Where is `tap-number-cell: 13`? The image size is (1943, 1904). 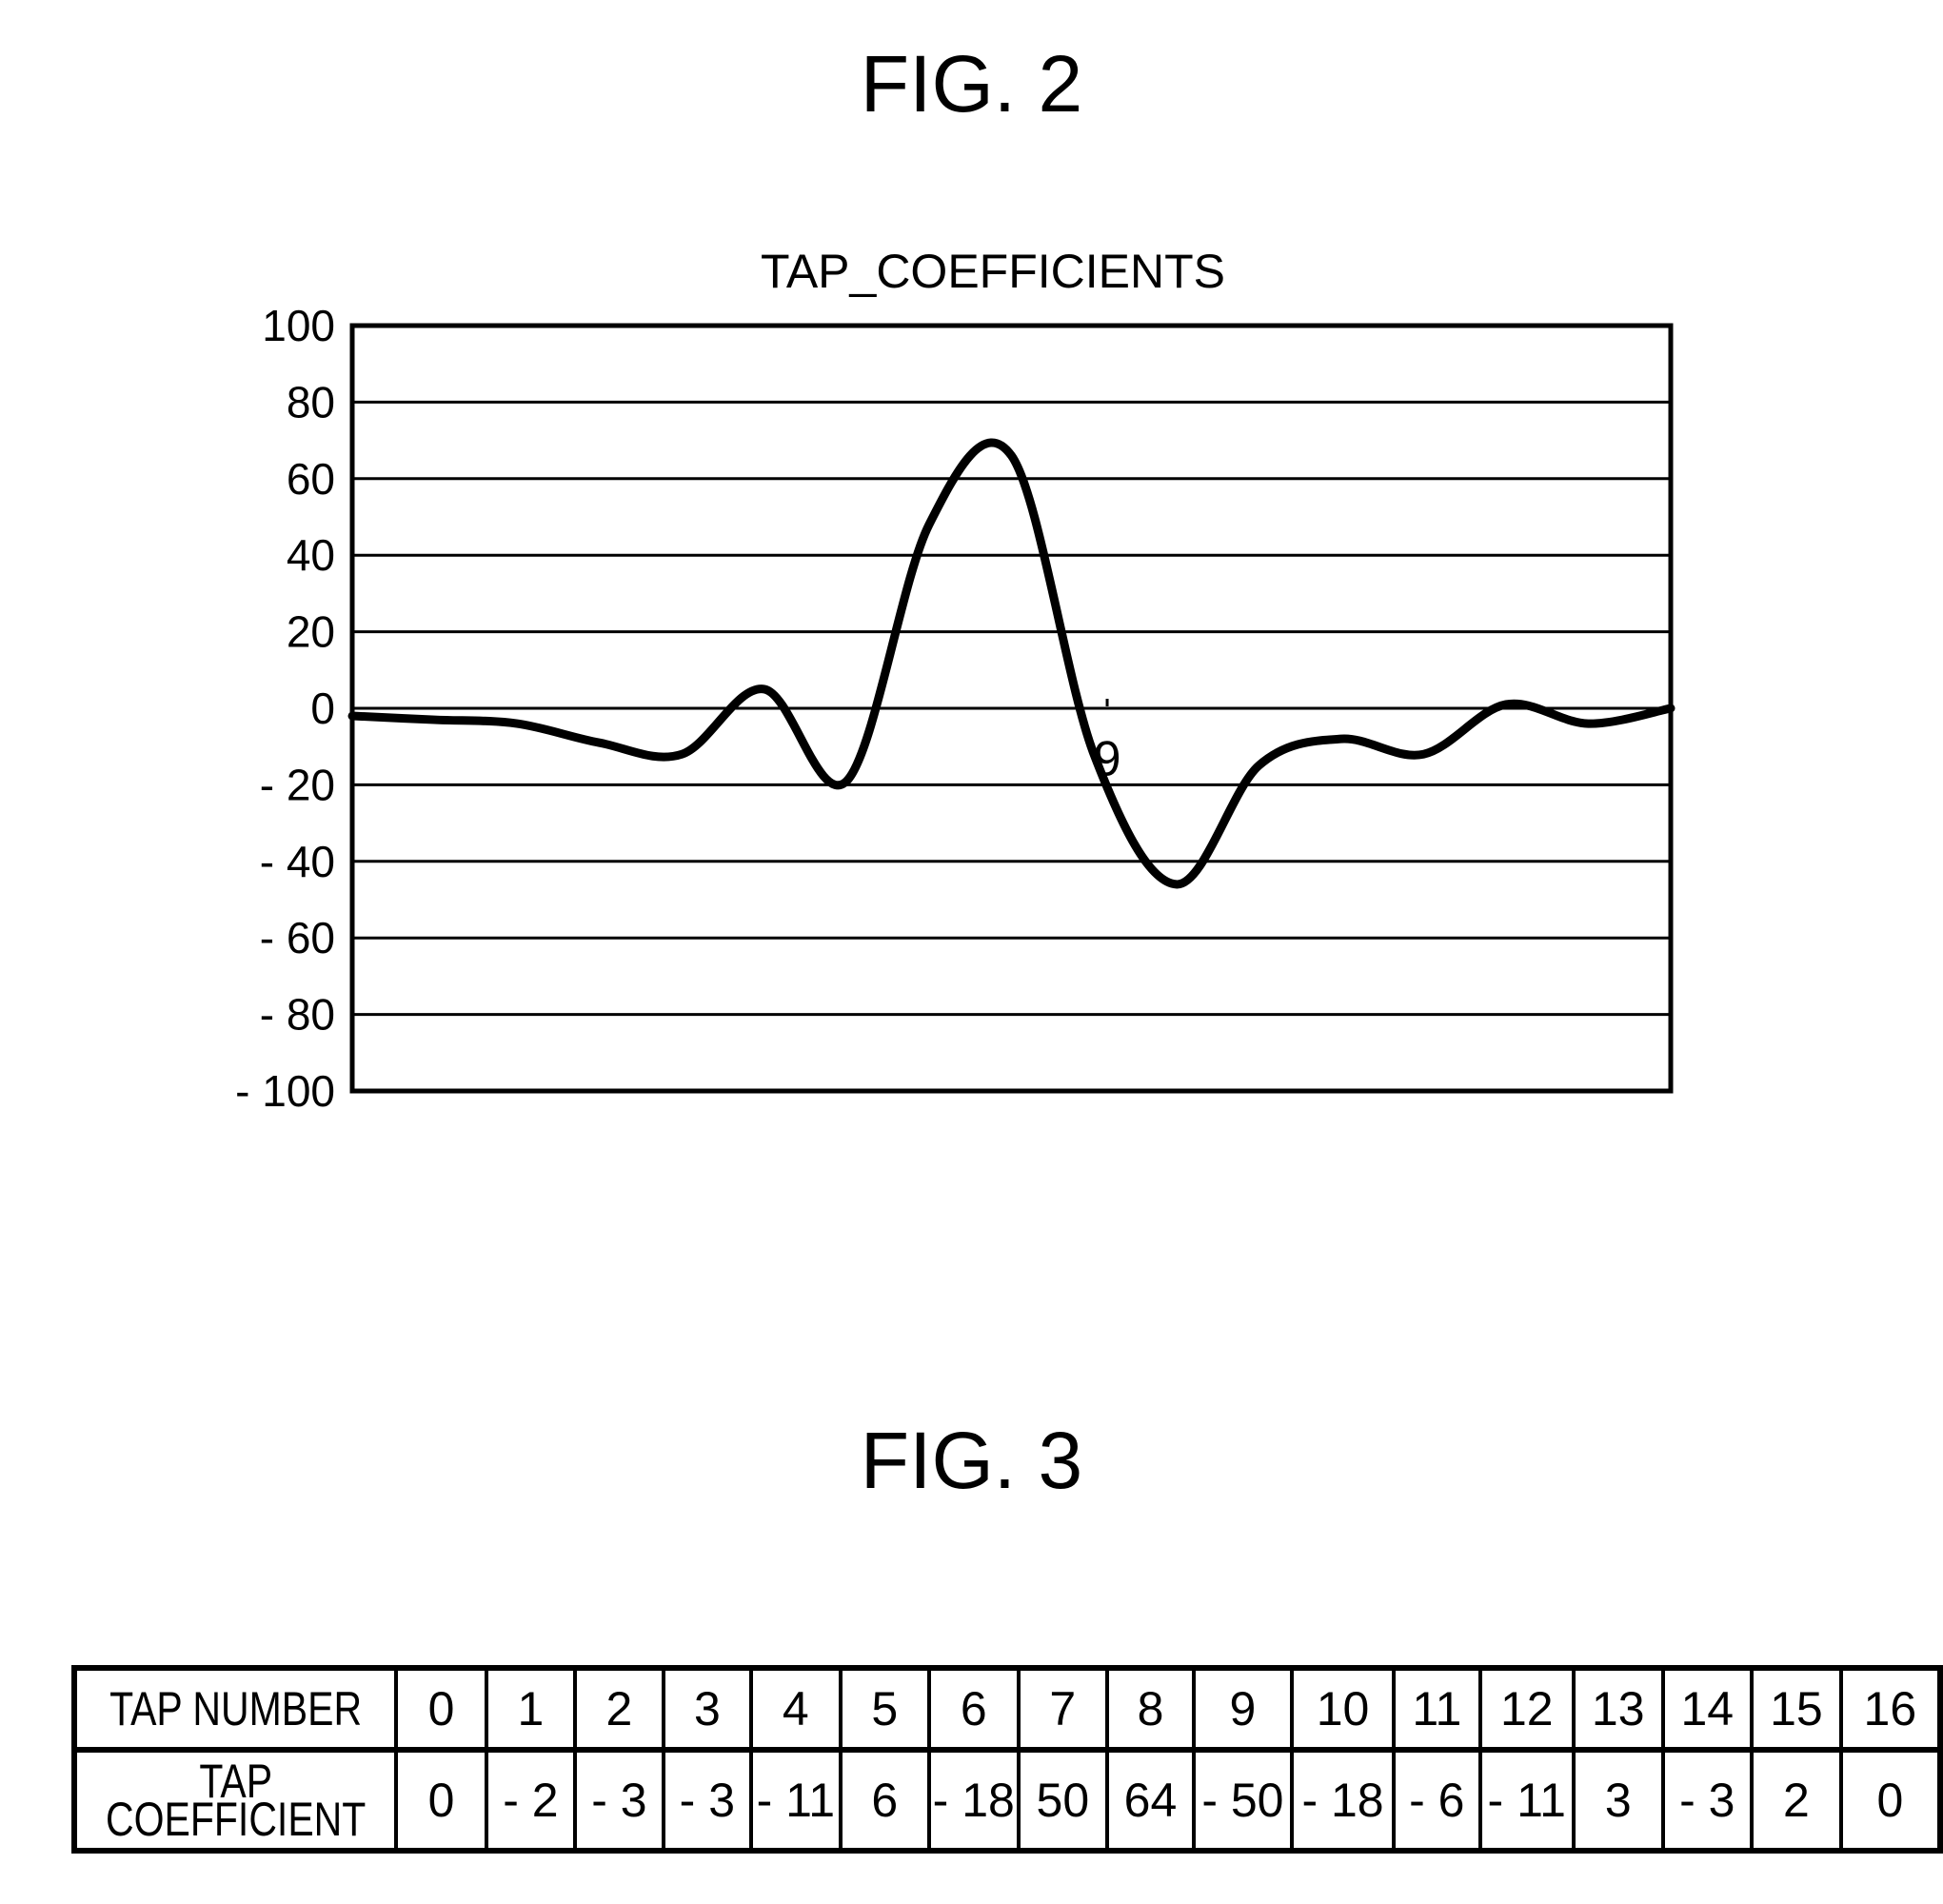
tap-number-cell: 13 is located at coordinates (1618, 1709).